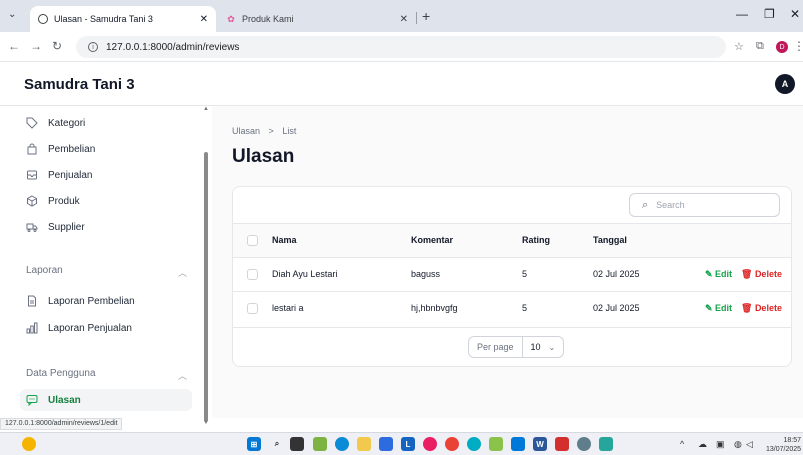 This screenshot has height=455, width=803. Describe the element at coordinates (784, 449) in the screenshot. I see `clock-date: 13/07/2025` at that location.